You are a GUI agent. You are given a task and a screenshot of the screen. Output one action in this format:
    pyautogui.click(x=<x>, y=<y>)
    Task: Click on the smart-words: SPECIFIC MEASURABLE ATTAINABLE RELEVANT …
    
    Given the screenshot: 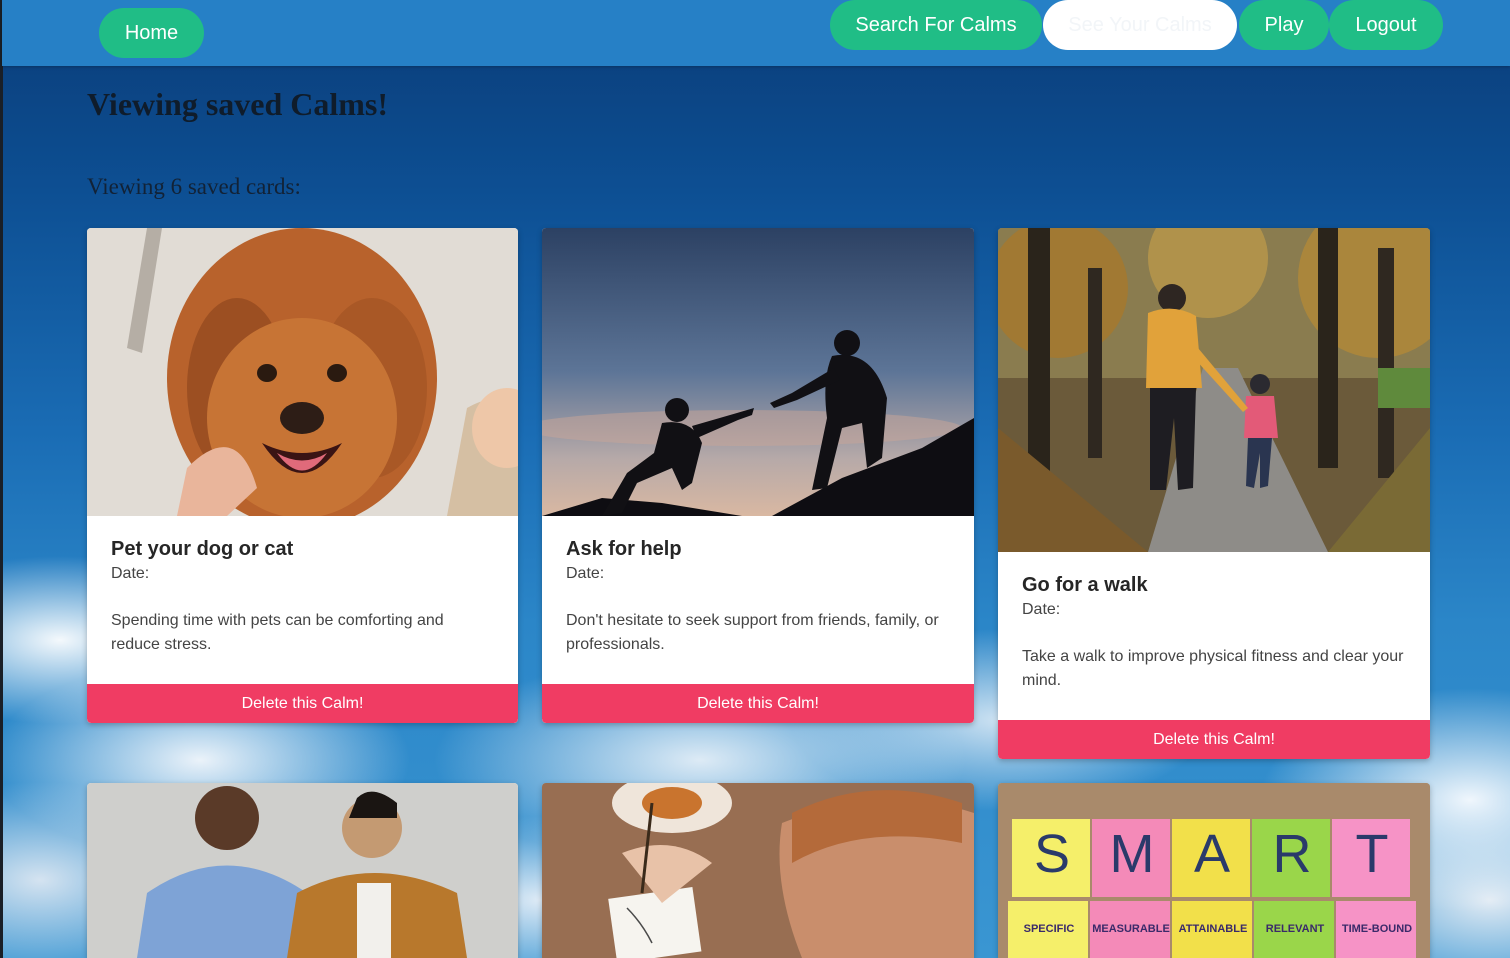 What is the action you would take?
    pyautogui.click(x=1213, y=929)
    